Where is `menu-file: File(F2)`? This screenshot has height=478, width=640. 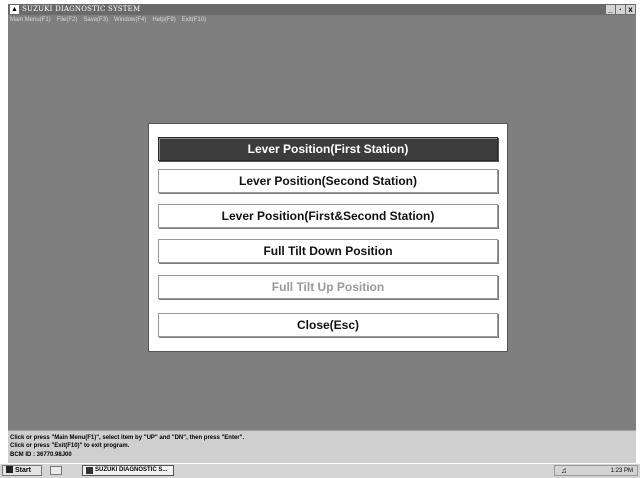
menu-file: File(F2) is located at coordinates (67, 20).